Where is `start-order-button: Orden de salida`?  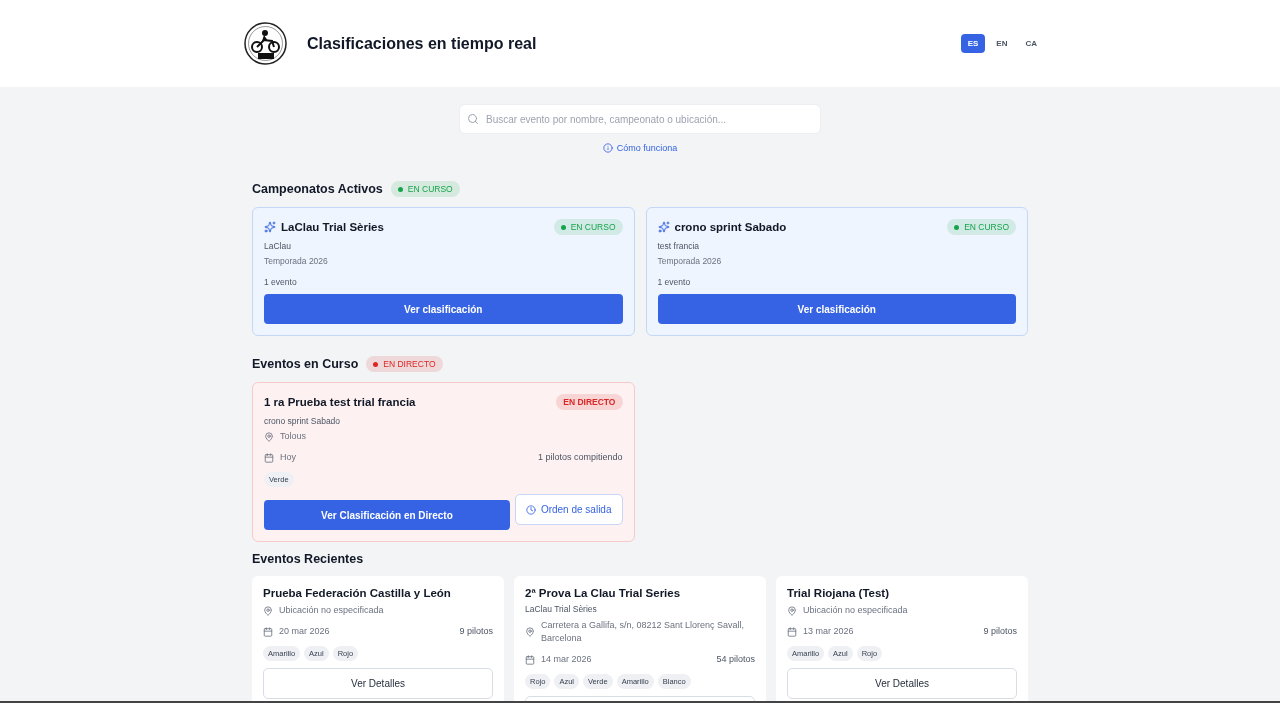 start-order-button: Orden de salida is located at coordinates (568, 510).